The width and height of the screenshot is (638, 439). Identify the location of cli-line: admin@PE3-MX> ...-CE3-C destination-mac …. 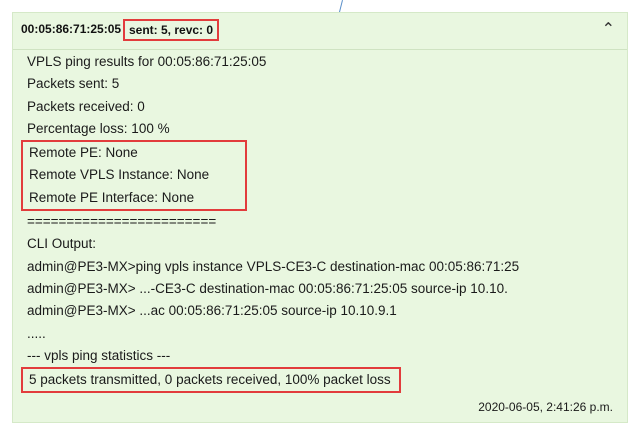
(267, 288).